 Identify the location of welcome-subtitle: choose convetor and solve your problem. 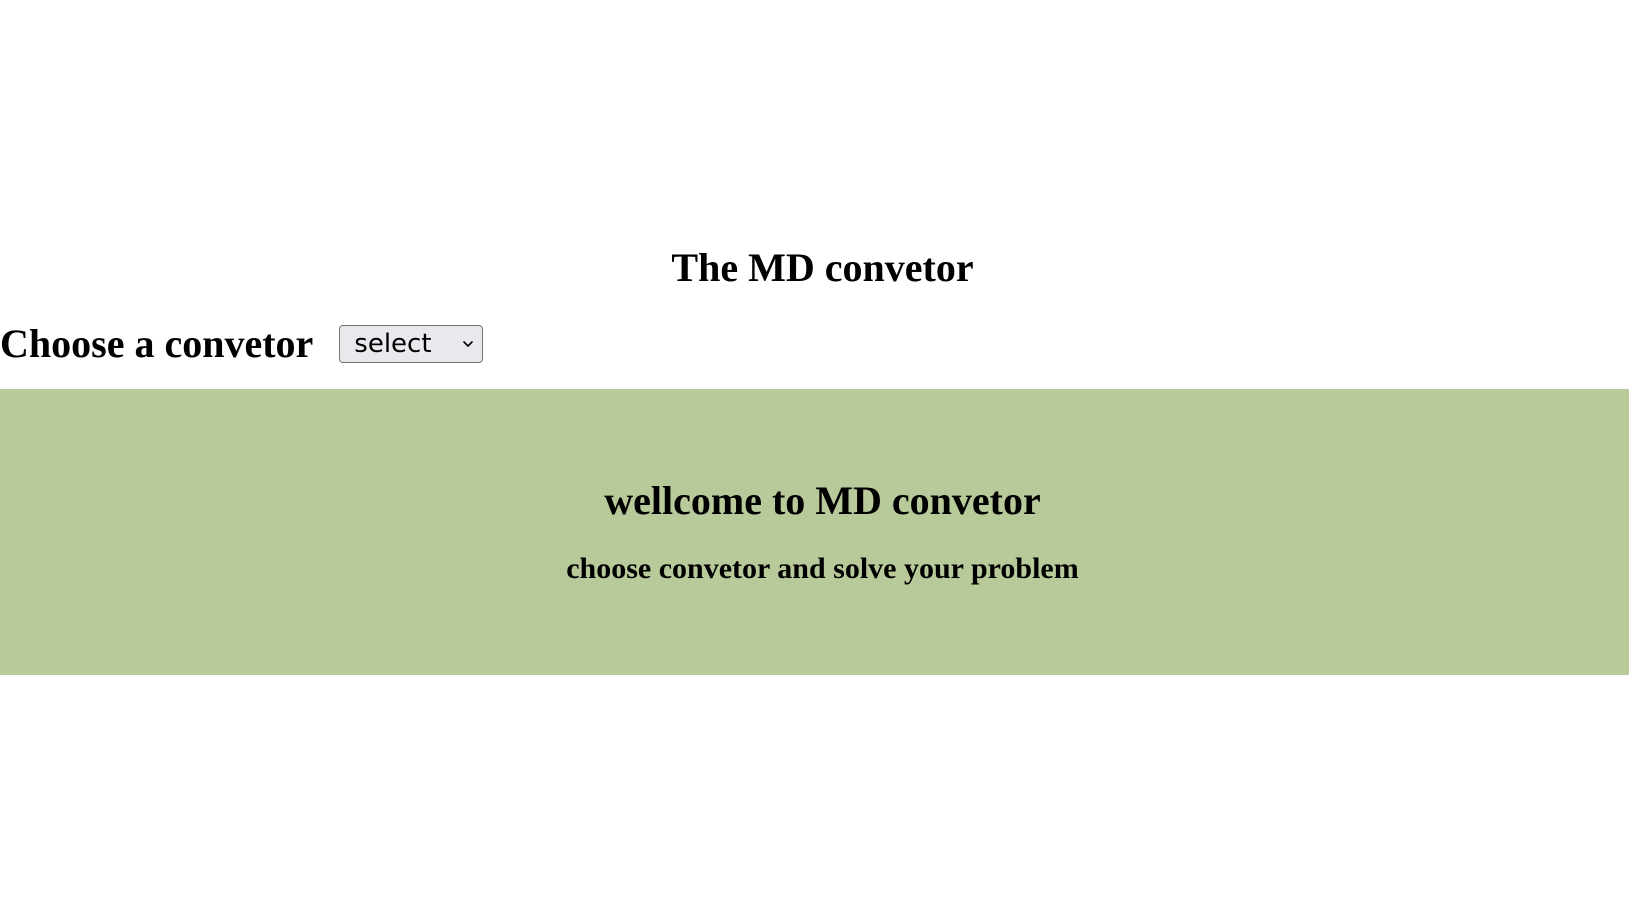
(822, 568).